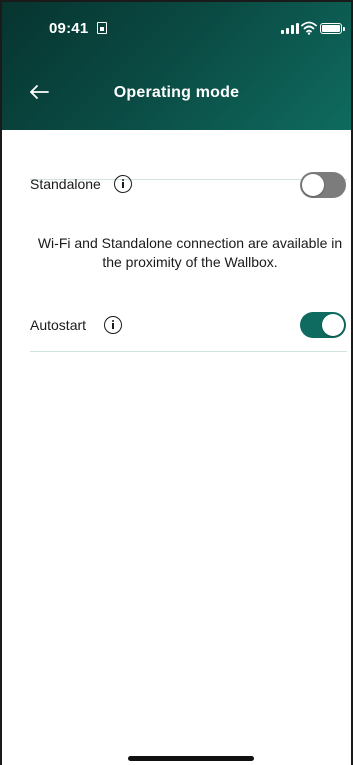 The height and width of the screenshot is (765, 353). I want to click on wifi-icon, so click(309, 28).